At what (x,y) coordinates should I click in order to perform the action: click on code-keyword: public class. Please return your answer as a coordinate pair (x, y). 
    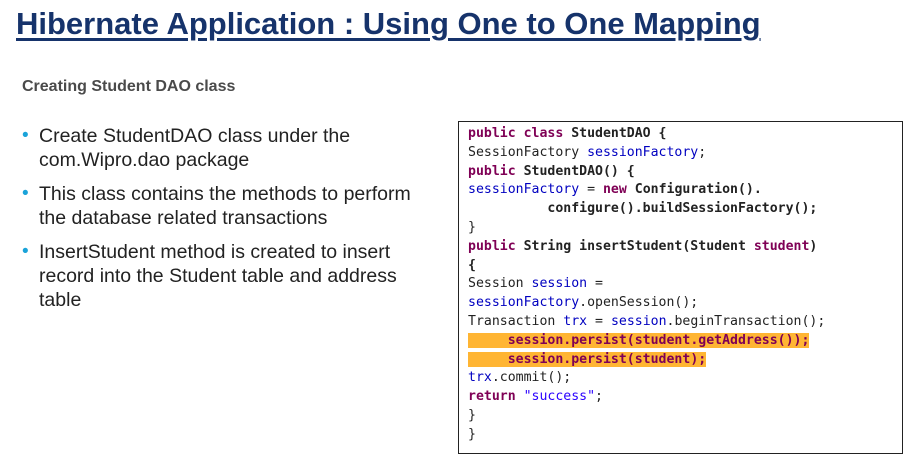
    Looking at the image, I should click on (520, 133).